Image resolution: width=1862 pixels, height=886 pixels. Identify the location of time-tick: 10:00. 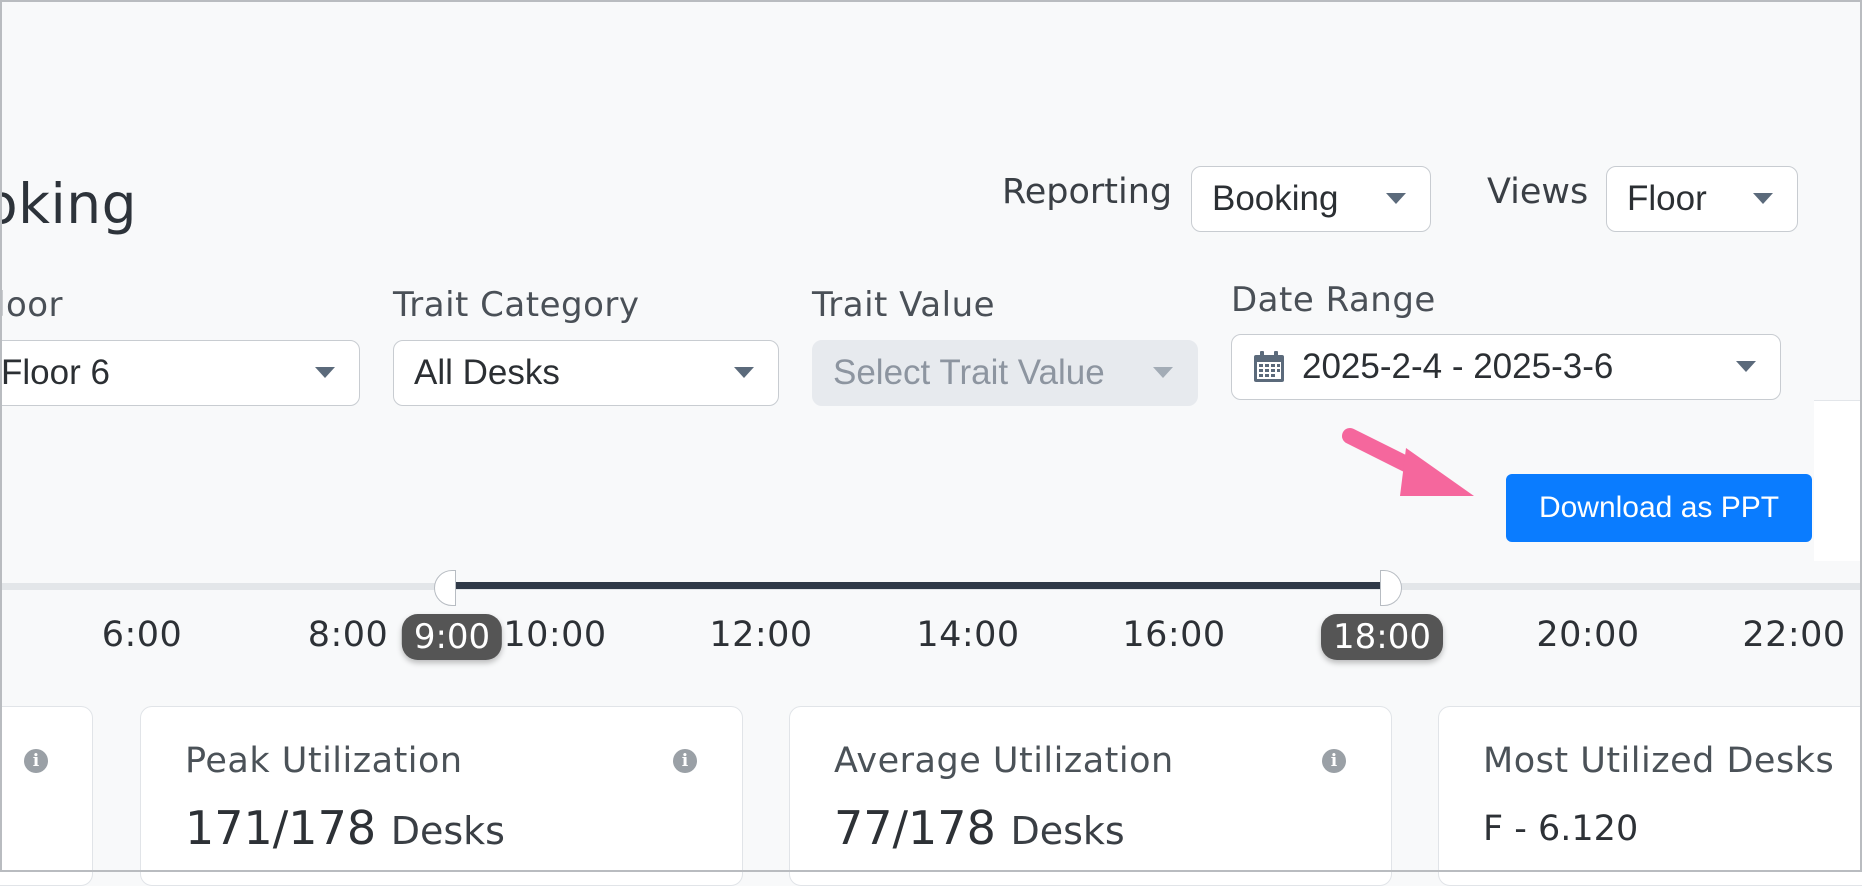
(555, 635).